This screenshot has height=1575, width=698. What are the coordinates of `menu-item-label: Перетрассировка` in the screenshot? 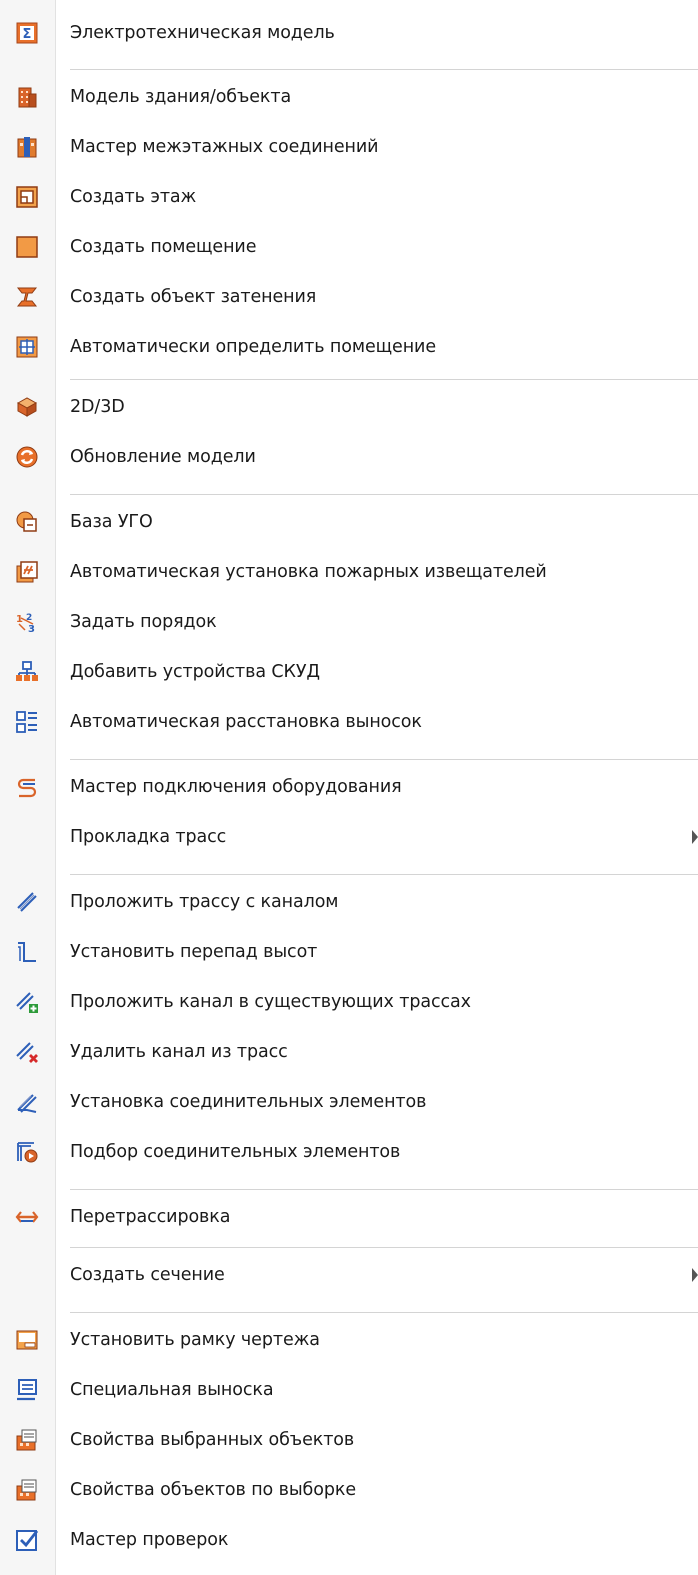 It's located at (150, 1217).